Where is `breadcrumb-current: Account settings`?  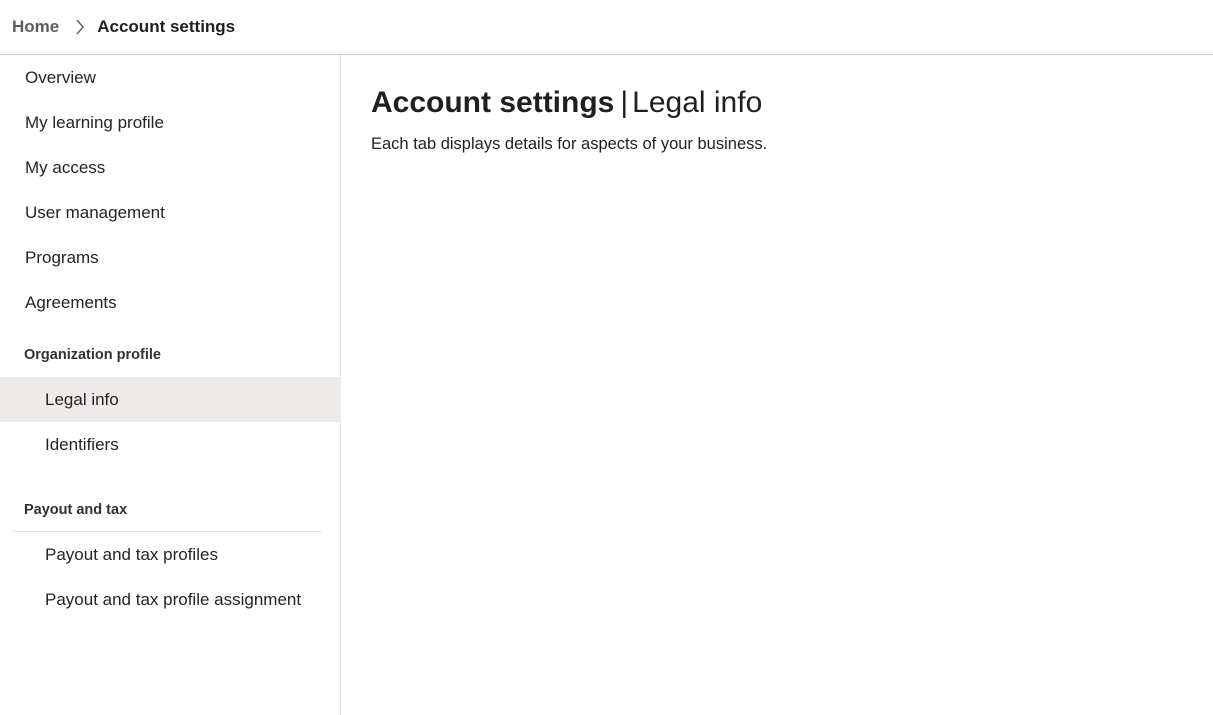
breadcrumb-current: Account settings is located at coordinates (166, 26).